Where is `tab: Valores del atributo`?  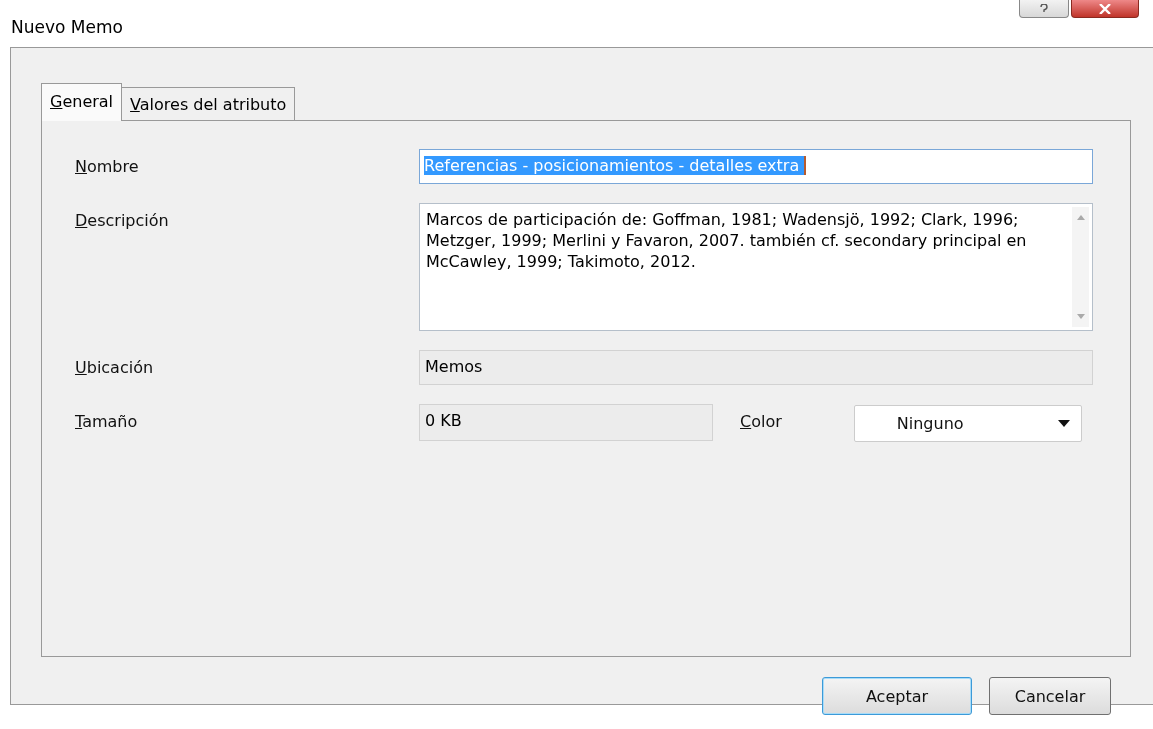 tab: Valores del atributo is located at coordinates (208, 103).